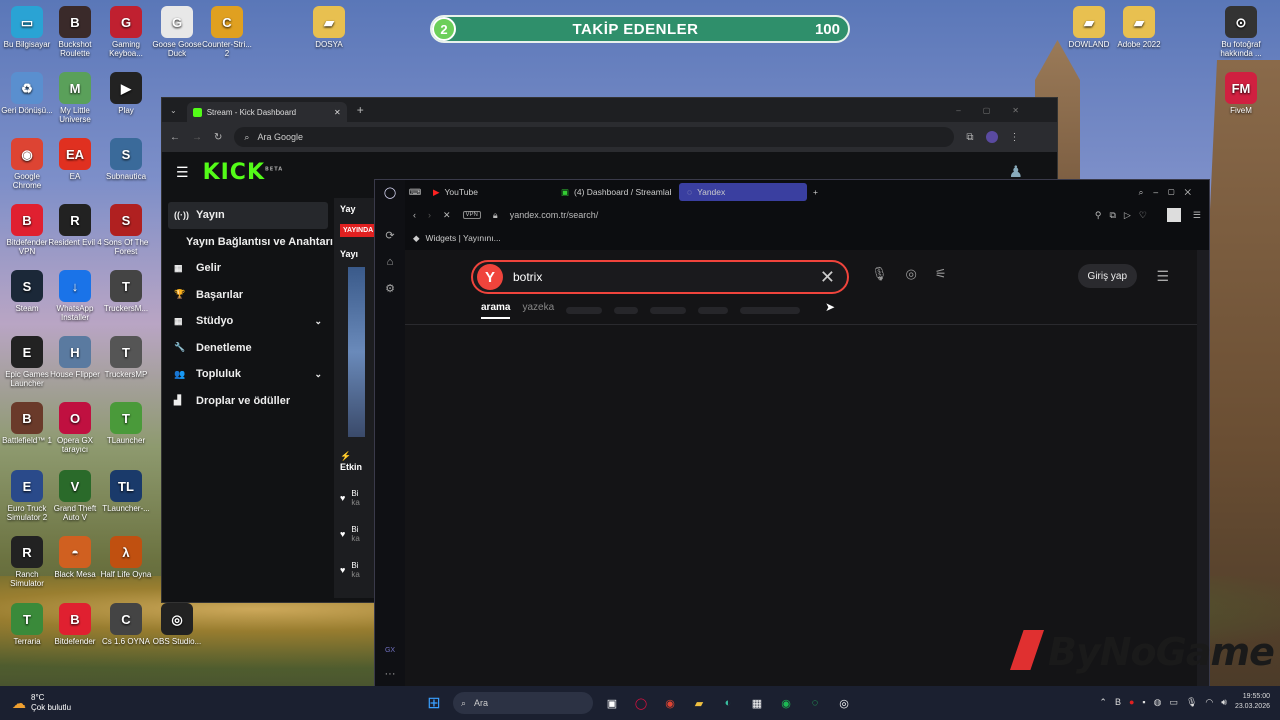 This screenshot has height=720, width=1280. Describe the element at coordinates (415, 192) in the screenshot. I see `tab-island-icon: ⌨` at that location.